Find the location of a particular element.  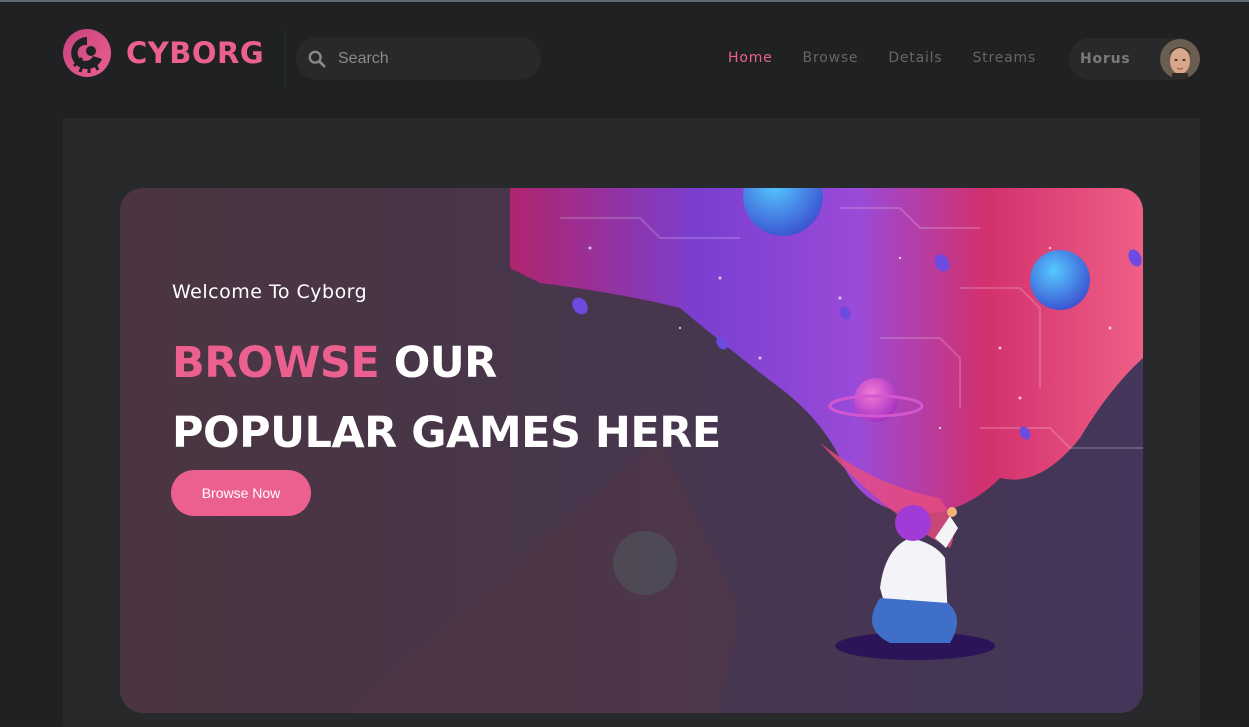

nav-details: Details is located at coordinates (915, 58).